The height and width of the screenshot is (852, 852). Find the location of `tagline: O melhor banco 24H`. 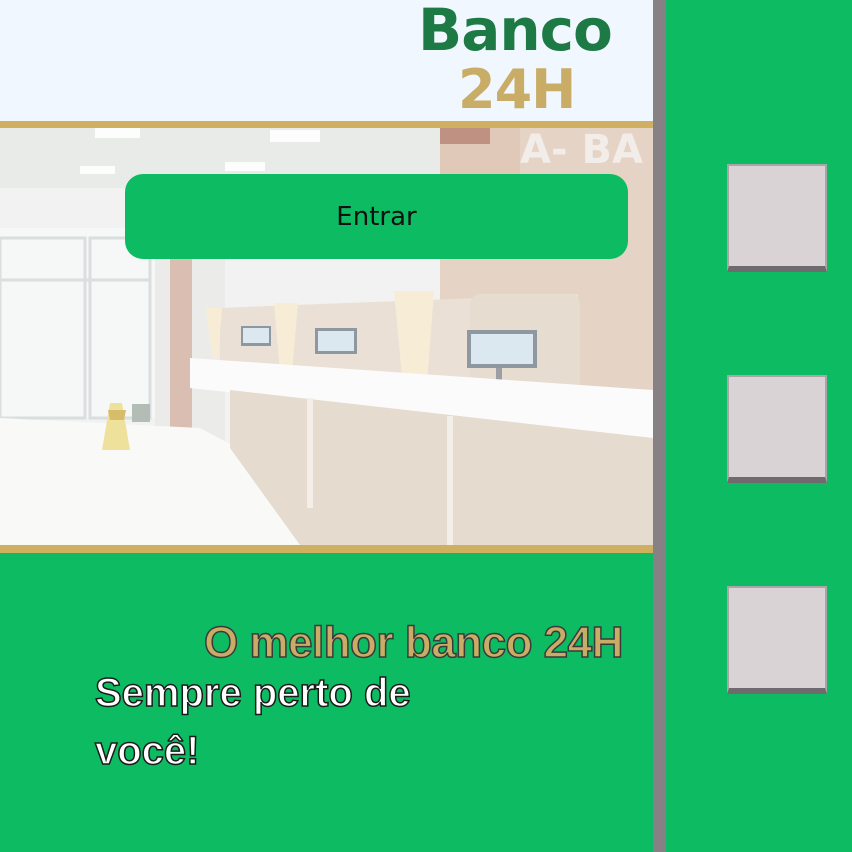

tagline: O melhor banco 24H is located at coordinates (413, 642).